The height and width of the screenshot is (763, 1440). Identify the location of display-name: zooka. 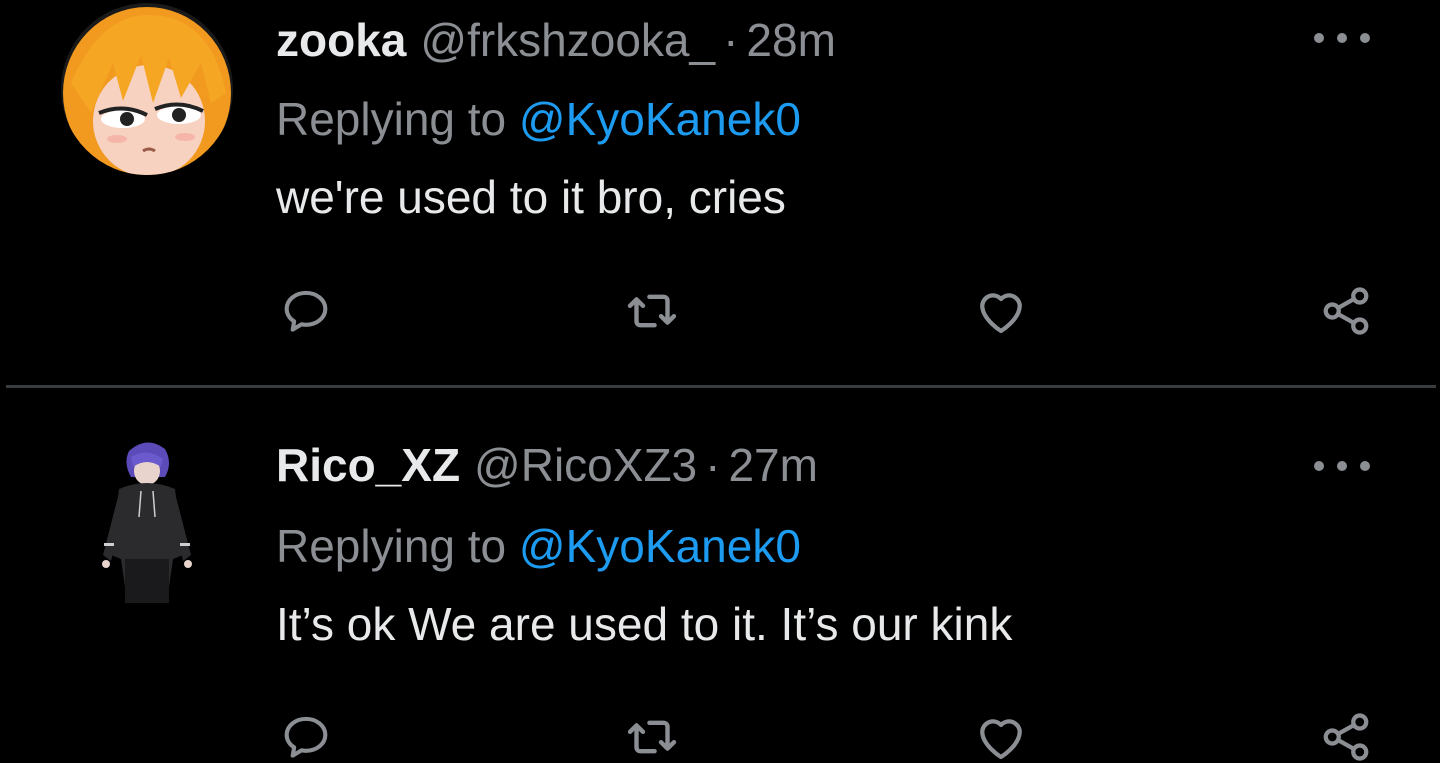
(341, 40).